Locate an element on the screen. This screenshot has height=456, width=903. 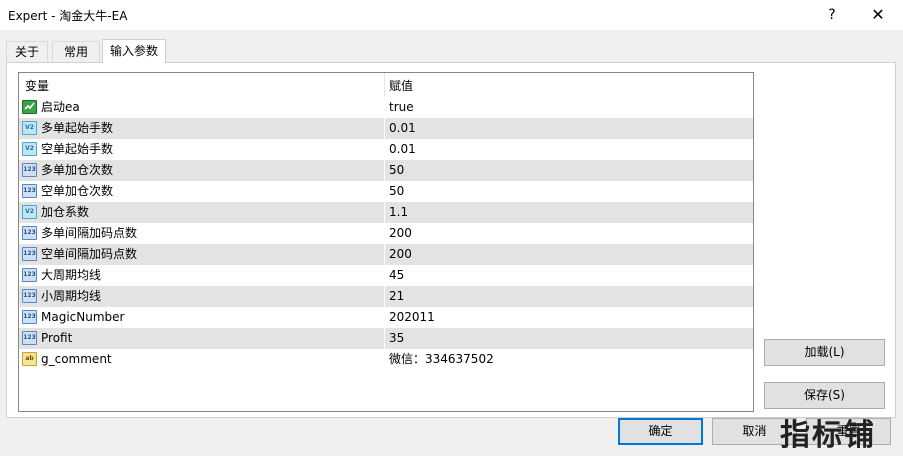
row-value-cell: true is located at coordinates (569, 107).